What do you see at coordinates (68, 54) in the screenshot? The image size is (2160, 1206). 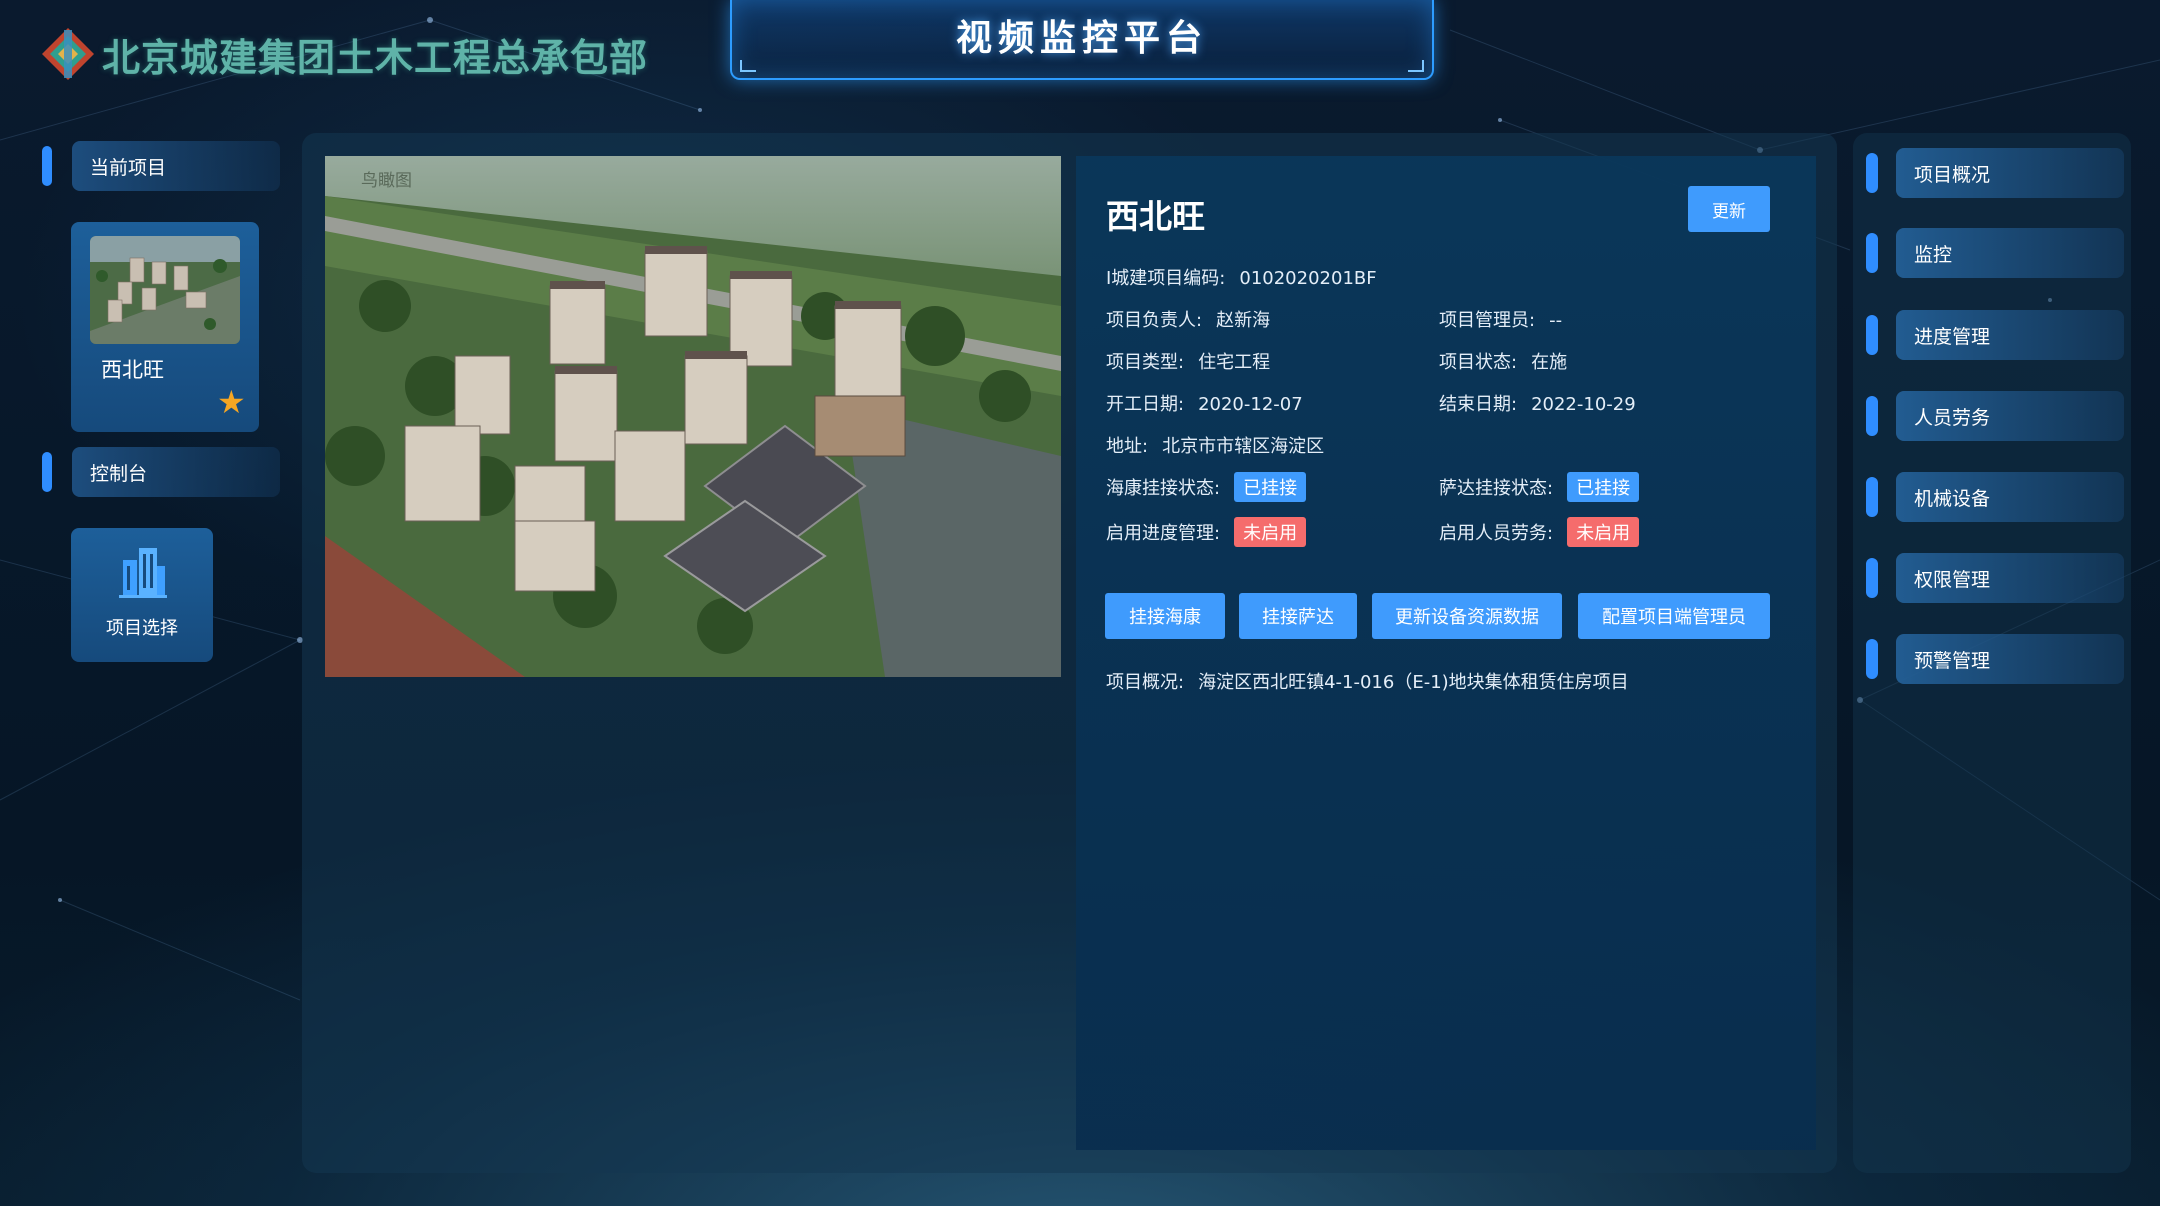 I see `company-logo-icon` at bounding box center [68, 54].